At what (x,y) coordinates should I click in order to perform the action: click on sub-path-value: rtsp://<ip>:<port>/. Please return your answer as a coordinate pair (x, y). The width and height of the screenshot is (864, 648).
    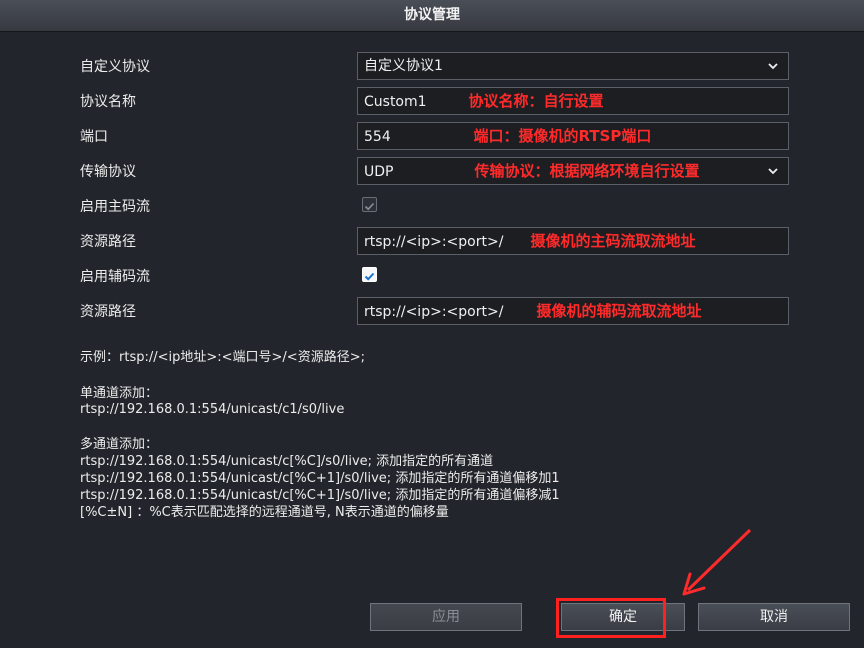
    Looking at the image, I should click on (434, 312).